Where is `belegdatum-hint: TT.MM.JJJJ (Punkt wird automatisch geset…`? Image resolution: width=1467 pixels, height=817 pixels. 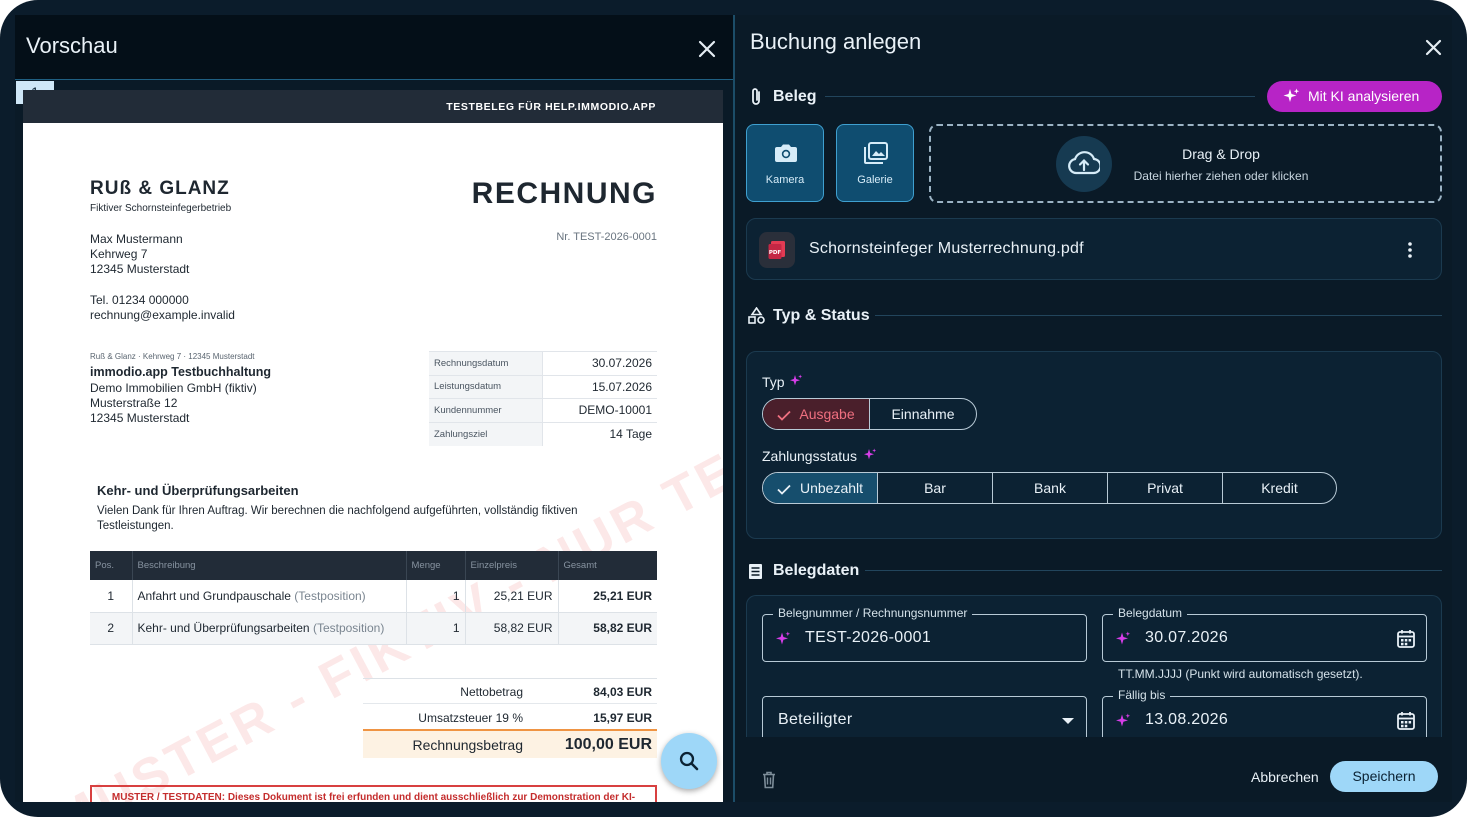 belegdatum-hint: TT.MM.JJJJ (Punkt wird automatisch geset… is located at coordinates (1240, 674).